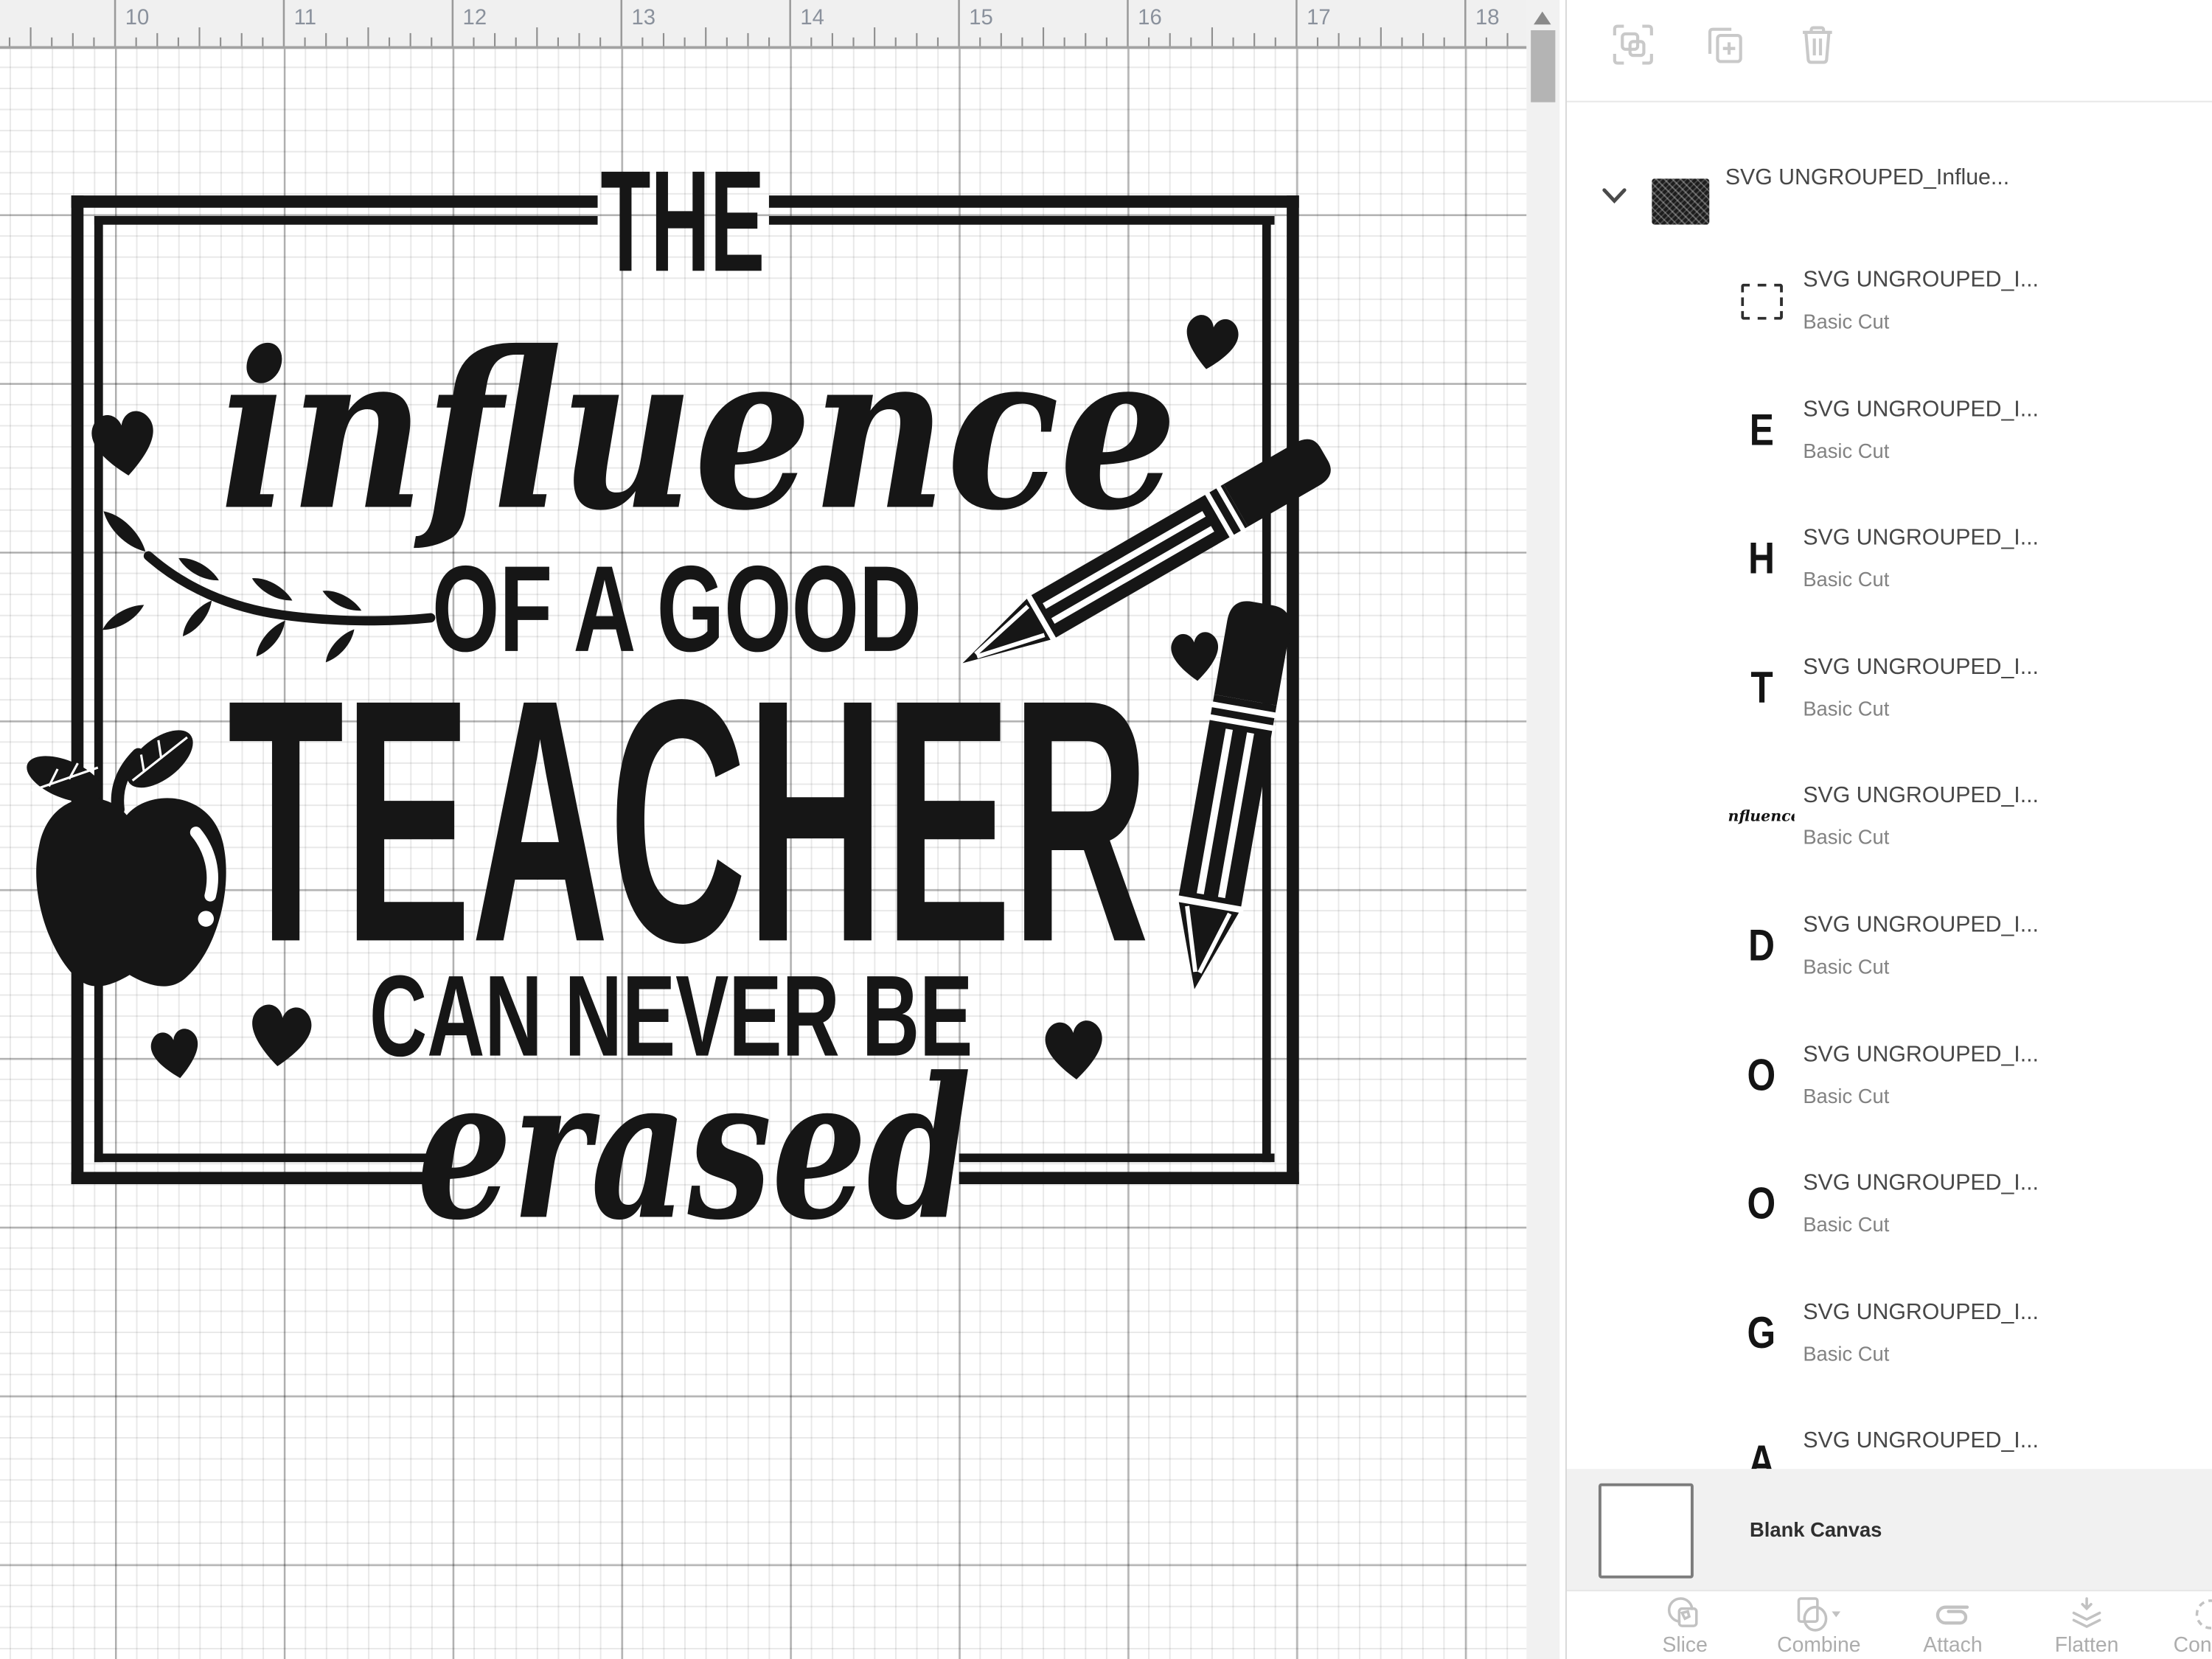  I want to click on layer-row-2: E SVG UNGROUPED_I... Basic Cut, so click(1889, 424).